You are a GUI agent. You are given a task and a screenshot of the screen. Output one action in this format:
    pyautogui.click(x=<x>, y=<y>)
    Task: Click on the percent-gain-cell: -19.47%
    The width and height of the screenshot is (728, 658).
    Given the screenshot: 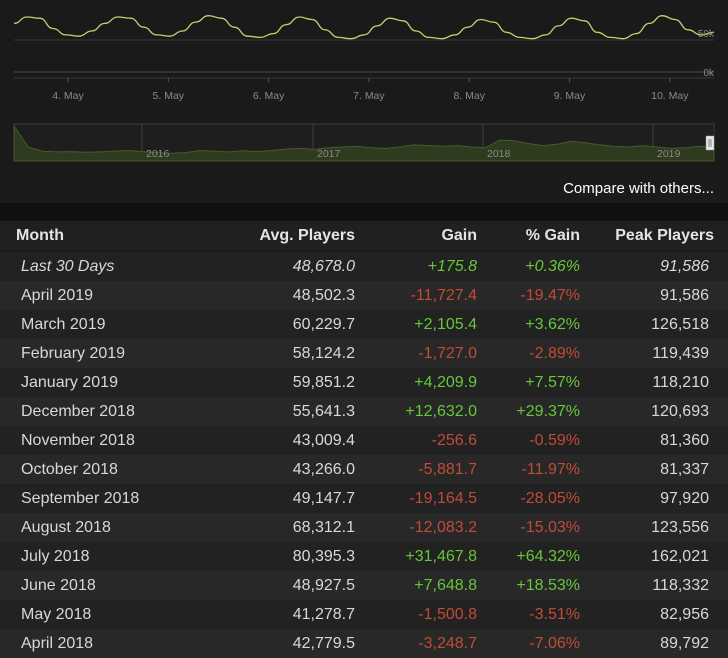 What is the action you would take?
    pyautogui.click(x=528, y=295)
    